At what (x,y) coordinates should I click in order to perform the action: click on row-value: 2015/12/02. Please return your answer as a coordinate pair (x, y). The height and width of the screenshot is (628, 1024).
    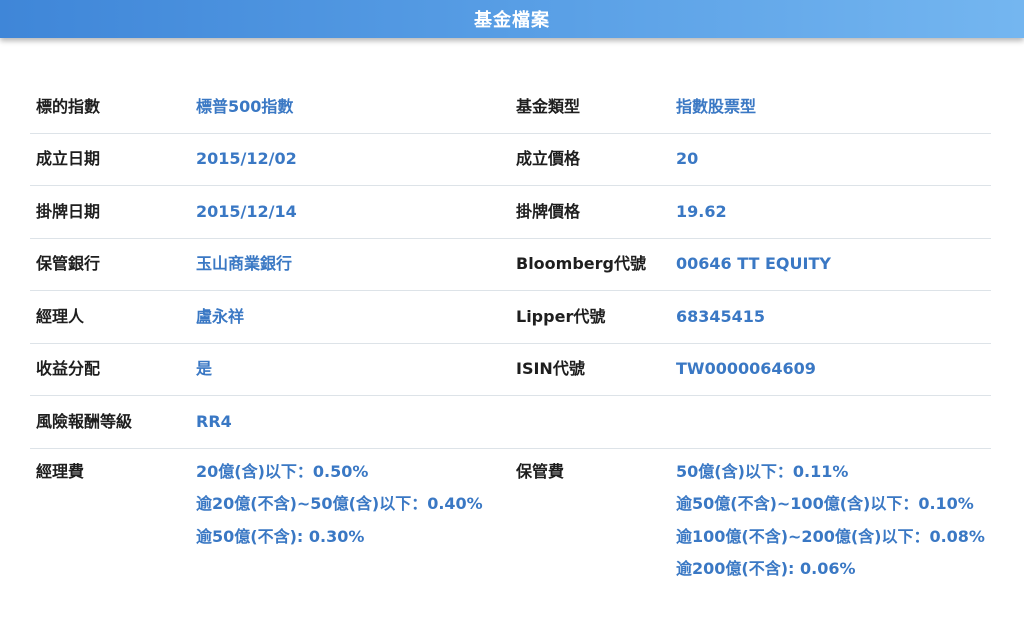
    Looking at the image, I should click on (246, 159).